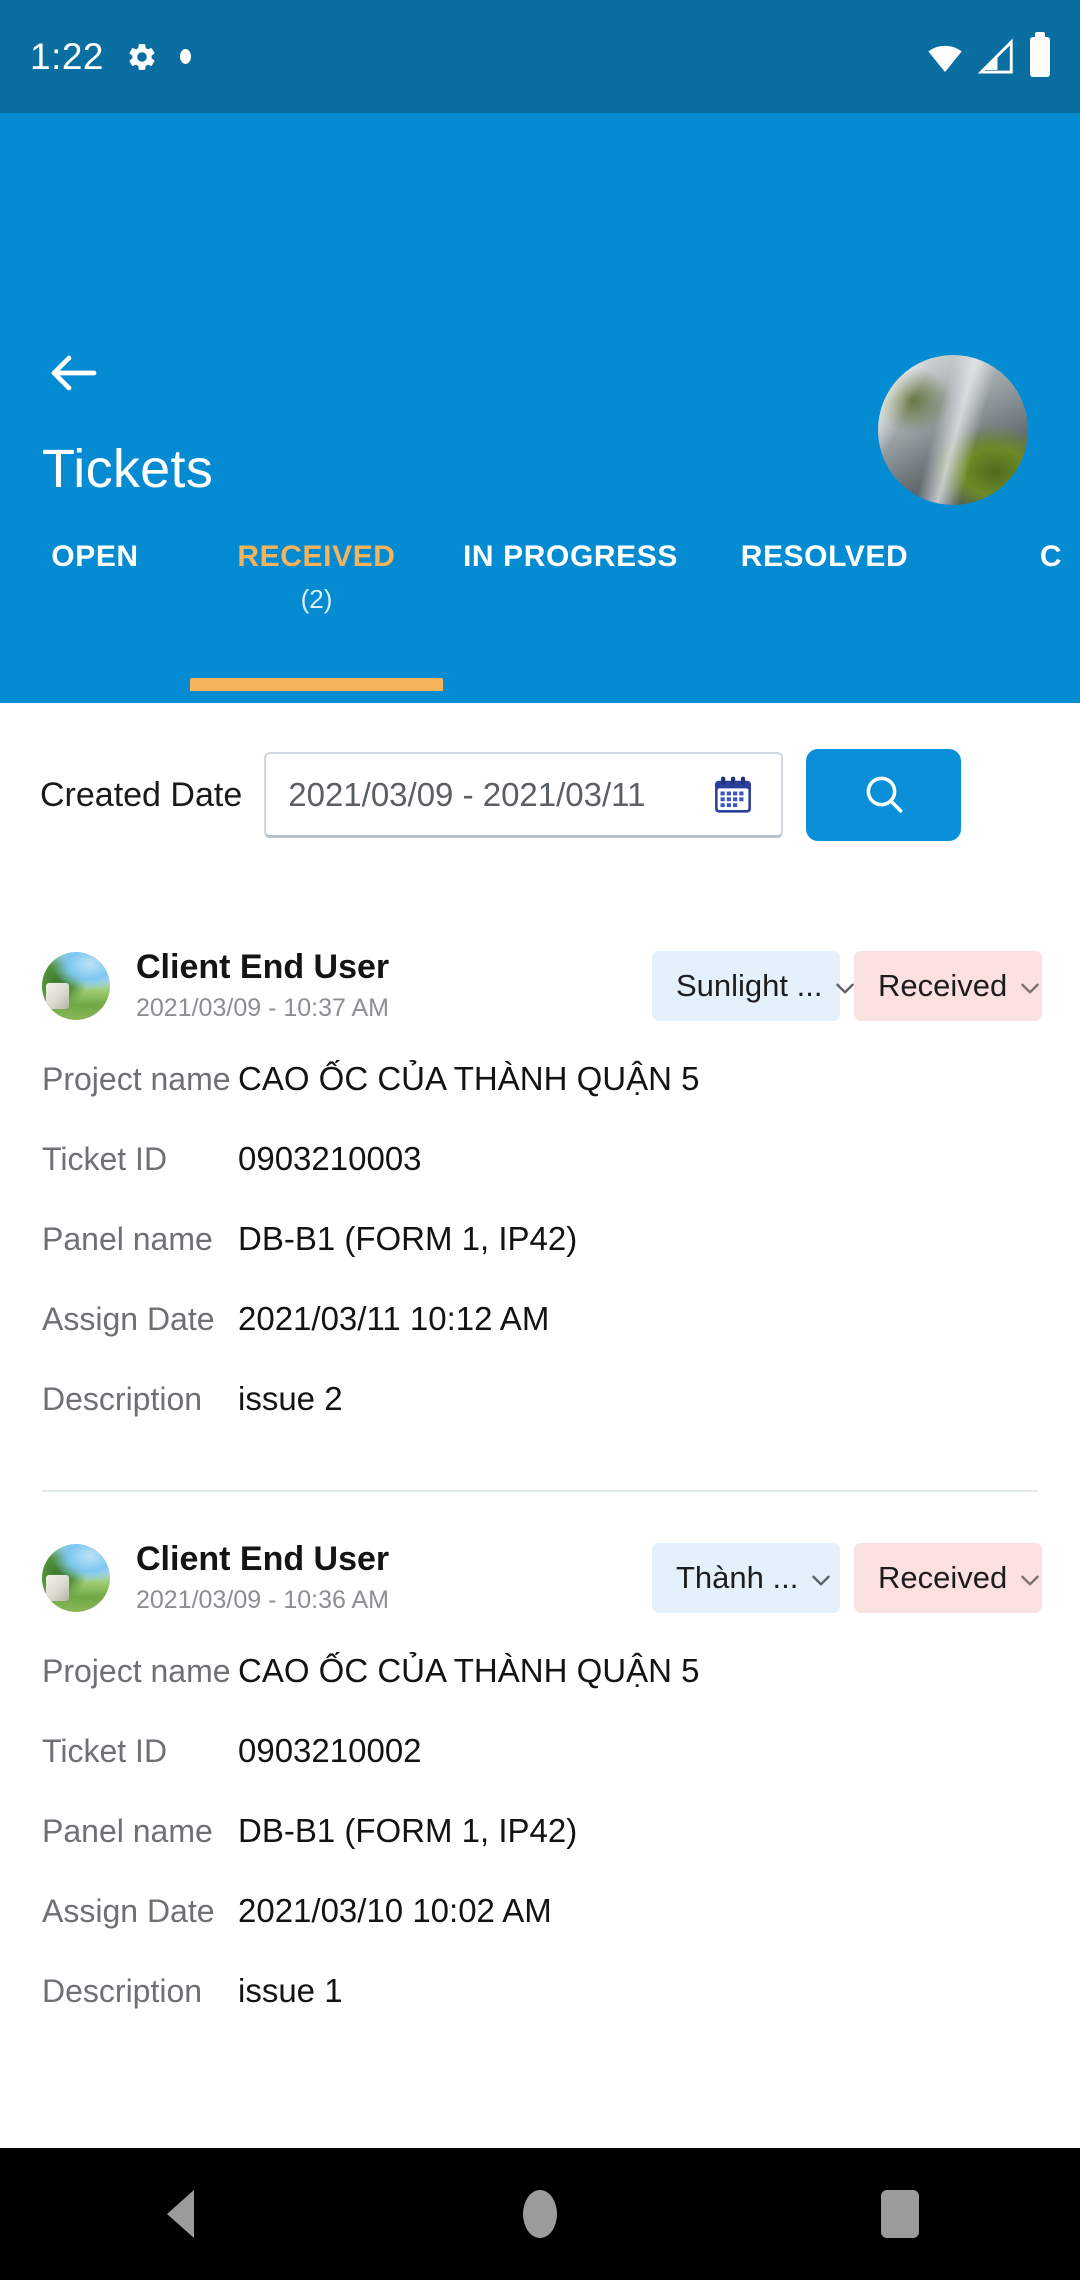 Image resolution: width=1080 pixels, height=2280 pixels. Describe the element at coordinates (1051, 556) in the screenshot. I see `tab-label: C` at that location.